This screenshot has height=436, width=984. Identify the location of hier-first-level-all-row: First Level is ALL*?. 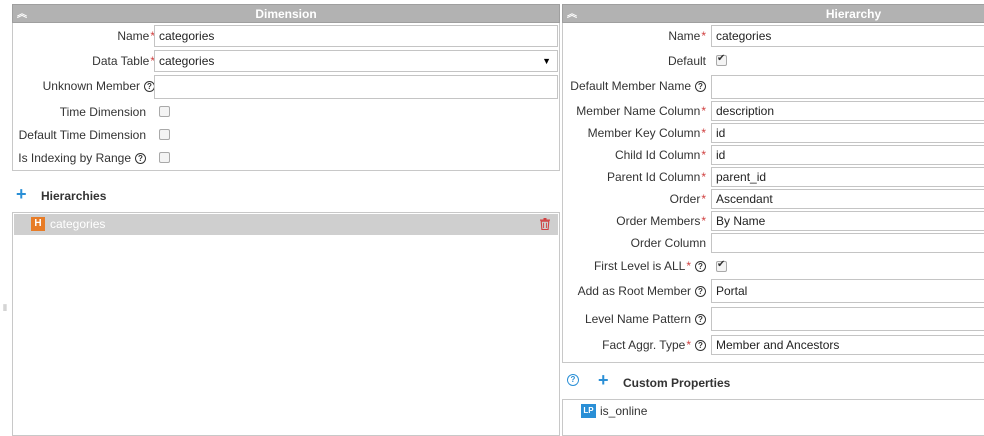
(773, 266).